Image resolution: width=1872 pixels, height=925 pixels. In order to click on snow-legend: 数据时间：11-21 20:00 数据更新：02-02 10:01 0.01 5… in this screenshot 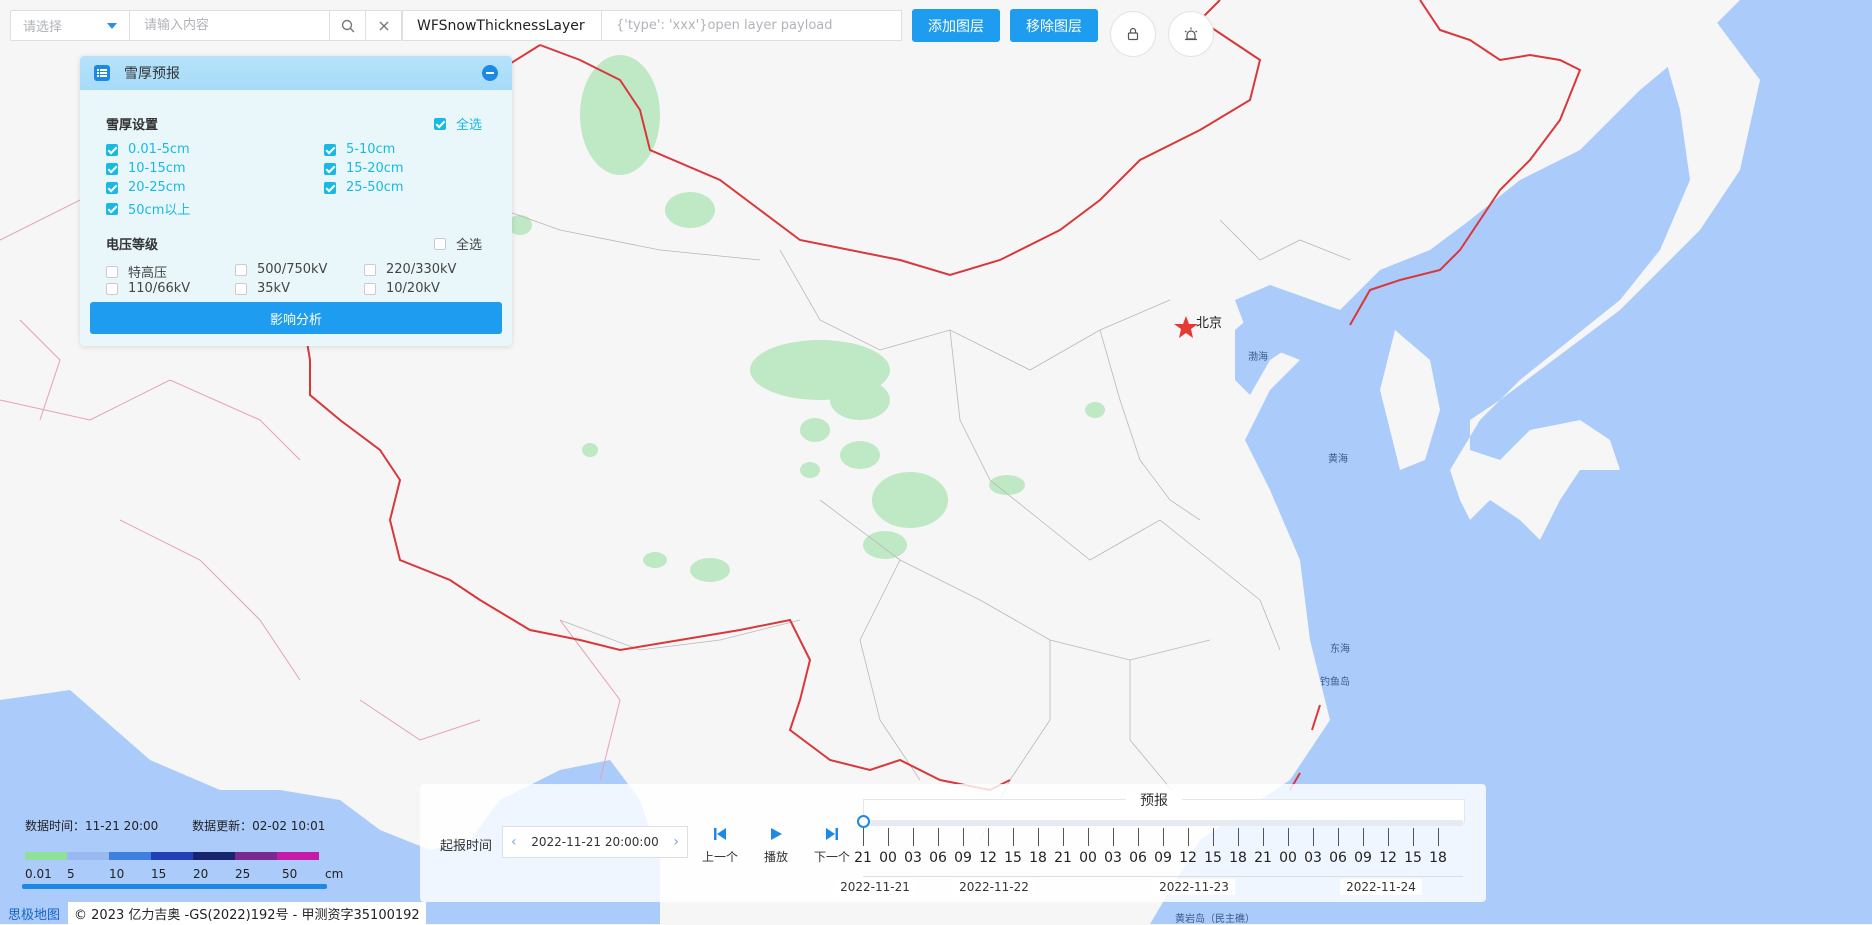, I will do `click(188, 853)`.